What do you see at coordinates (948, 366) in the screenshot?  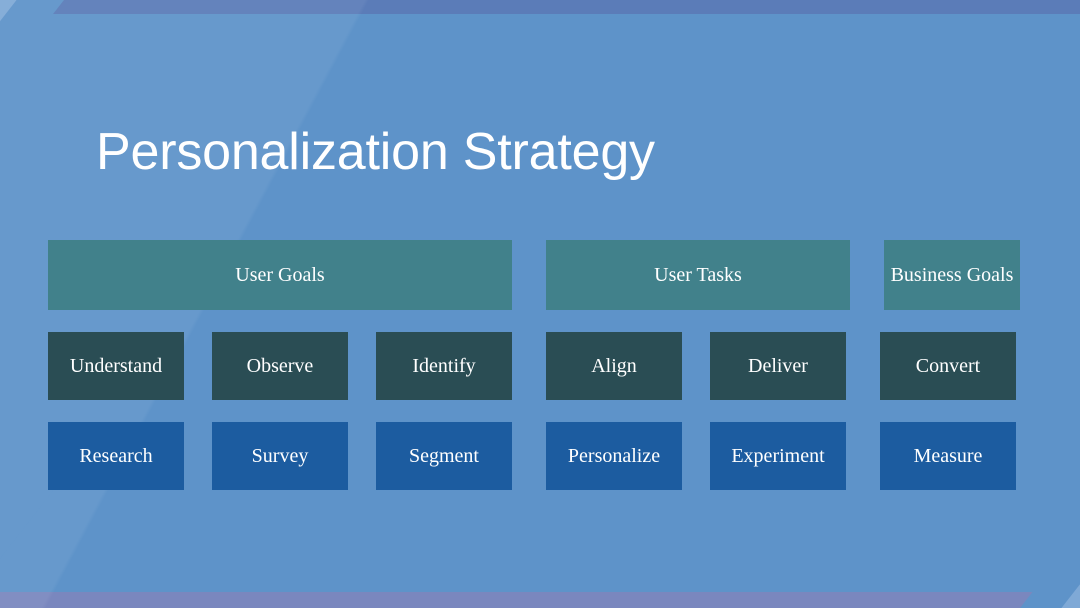 I see `middle-cell-convert: Convert` at bounding box center [948, 366].